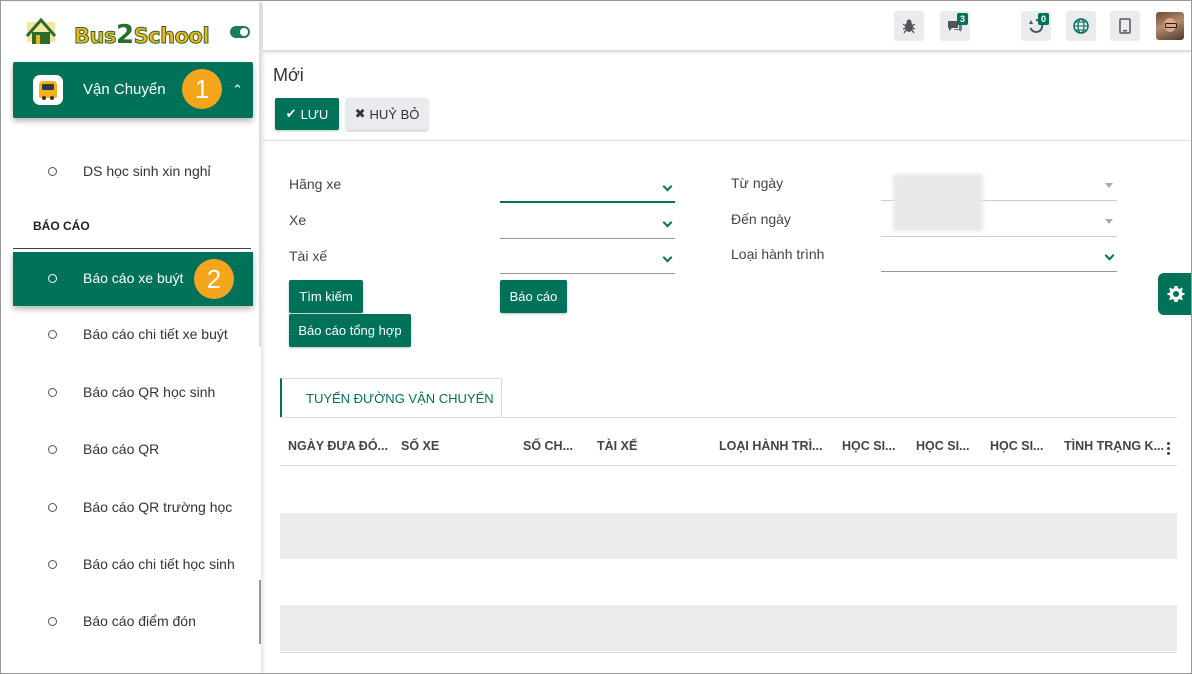  What do you see at coordinates (360, 113) in the screenshot?
I see `close-icon: ✖` at bounding box center [360, 113].